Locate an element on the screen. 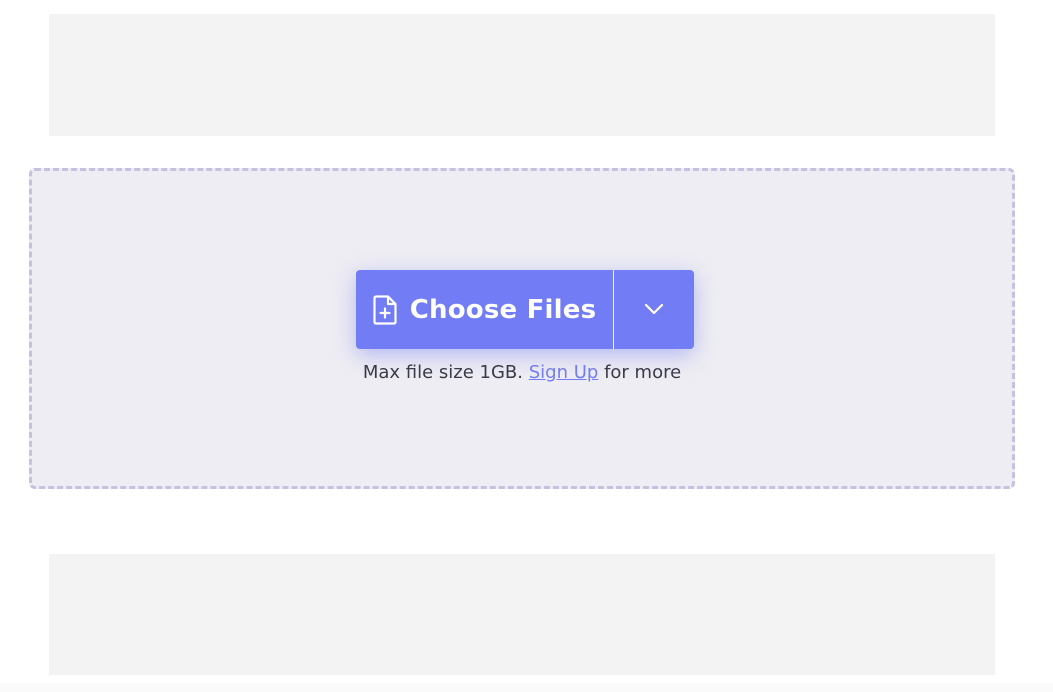 The image size is (1053, 692). note-prefix: Max file size 1GB. is located at coordinates (442, 372).